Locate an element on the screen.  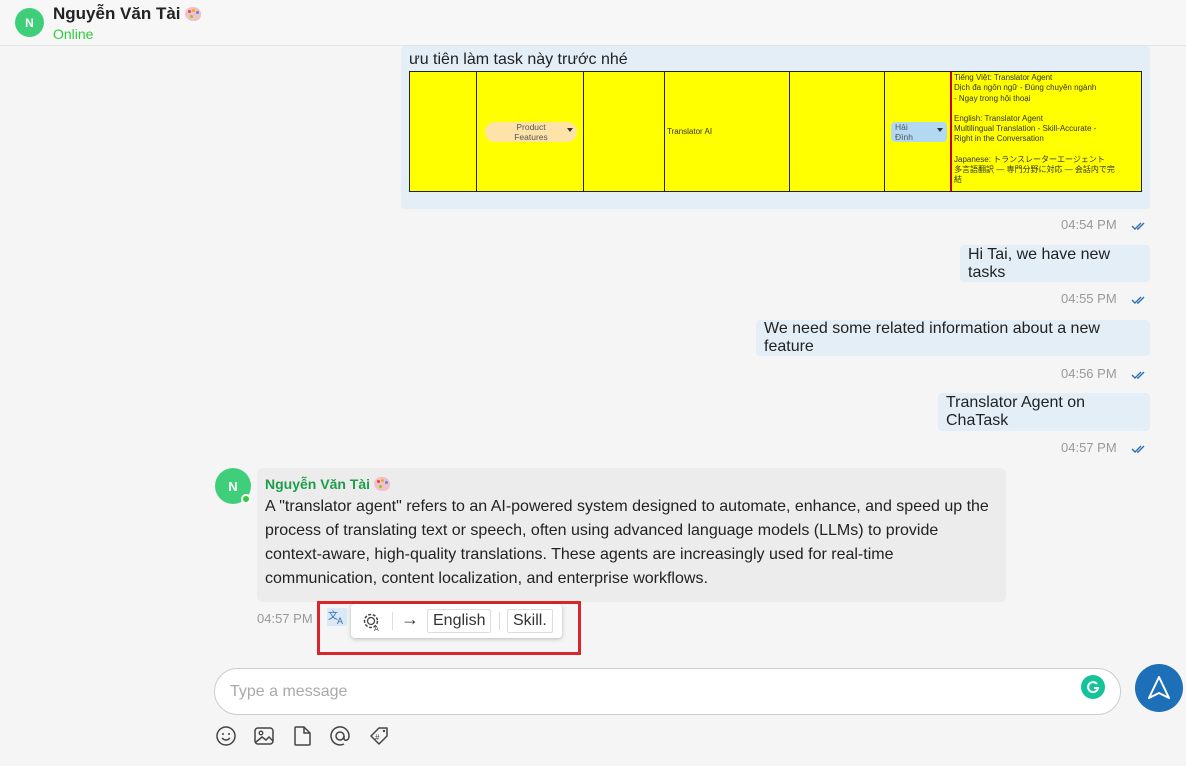
send-button is located at coordinates (1159, 688).